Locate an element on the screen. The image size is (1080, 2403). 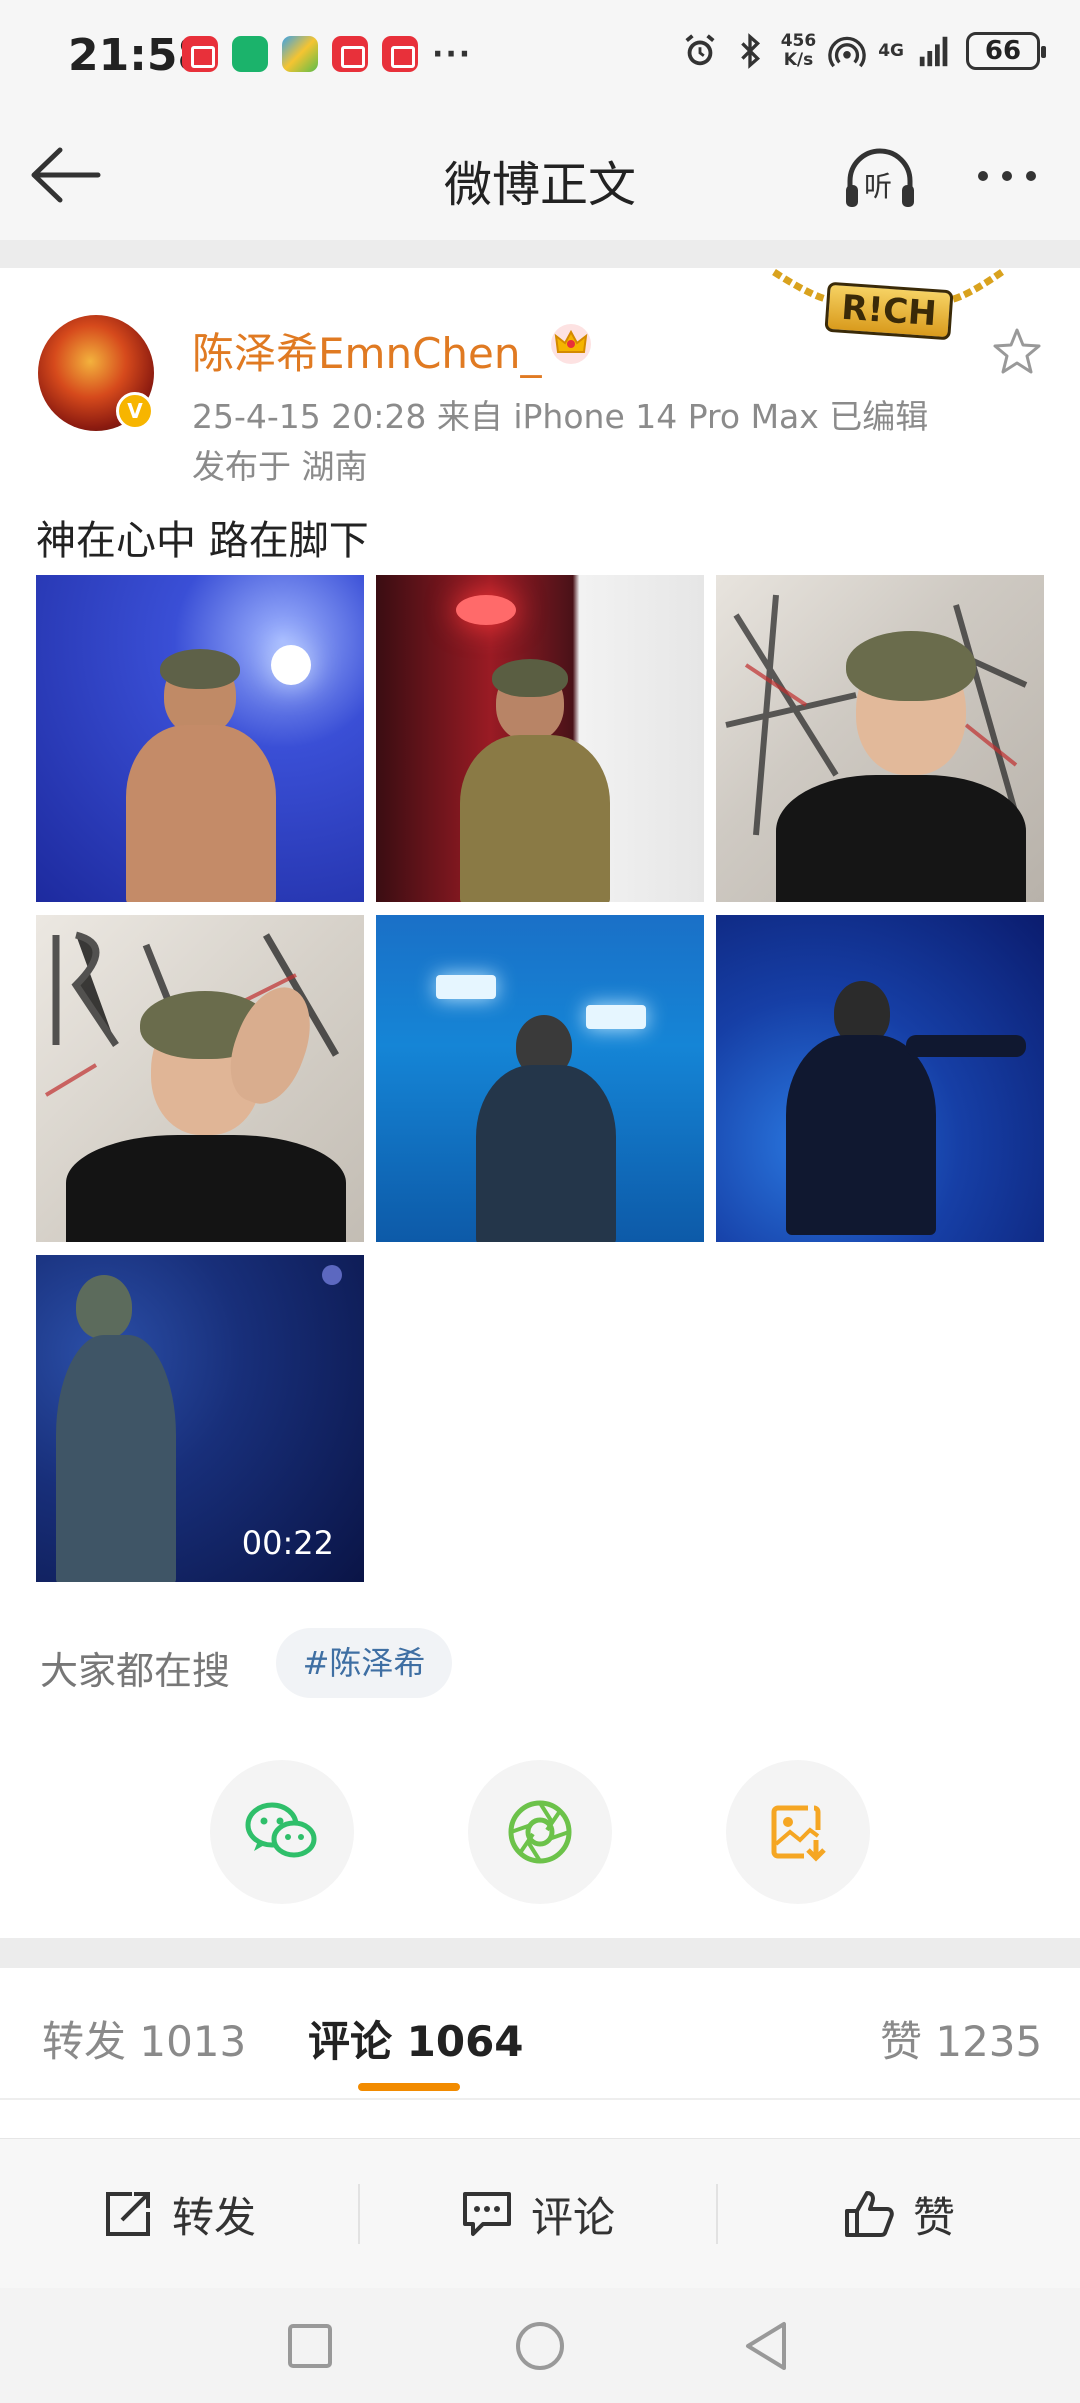
more-options-button is located at coordinates (1007, 176).